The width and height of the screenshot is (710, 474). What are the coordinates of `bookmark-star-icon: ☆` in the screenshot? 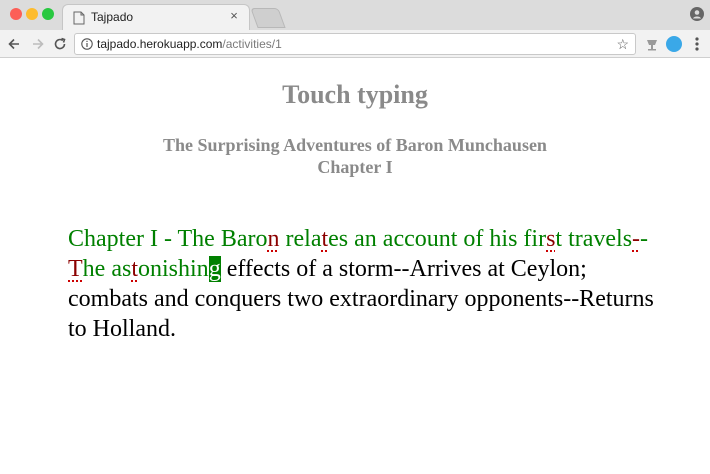 It's located at (622, 44).